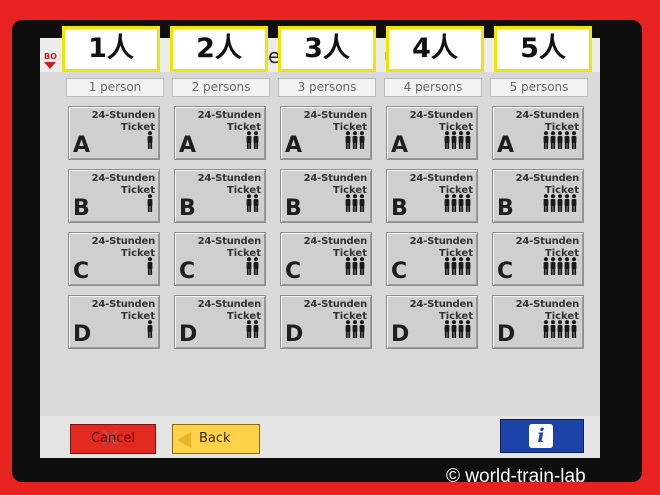 This screenshot has width=660, height=495. Describe the element at coordinates (432, 133) in the screenshot. I see `ticket-button-a-4: 24-Stunden Ticket A` at that location.